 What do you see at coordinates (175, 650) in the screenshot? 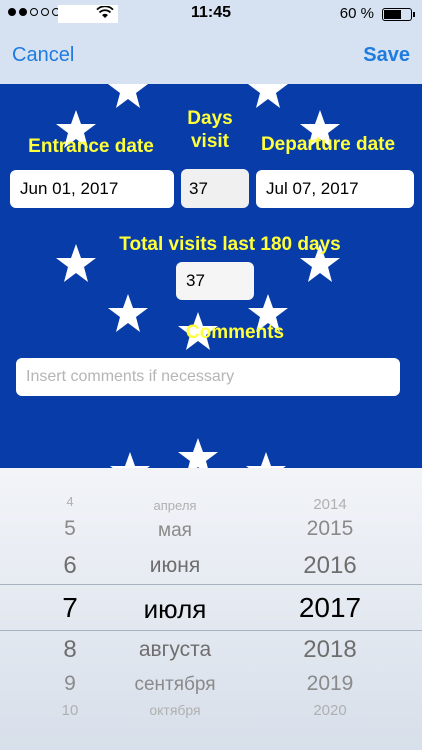
I see `picker-month-option: августа` at bounding box center [175, 650].